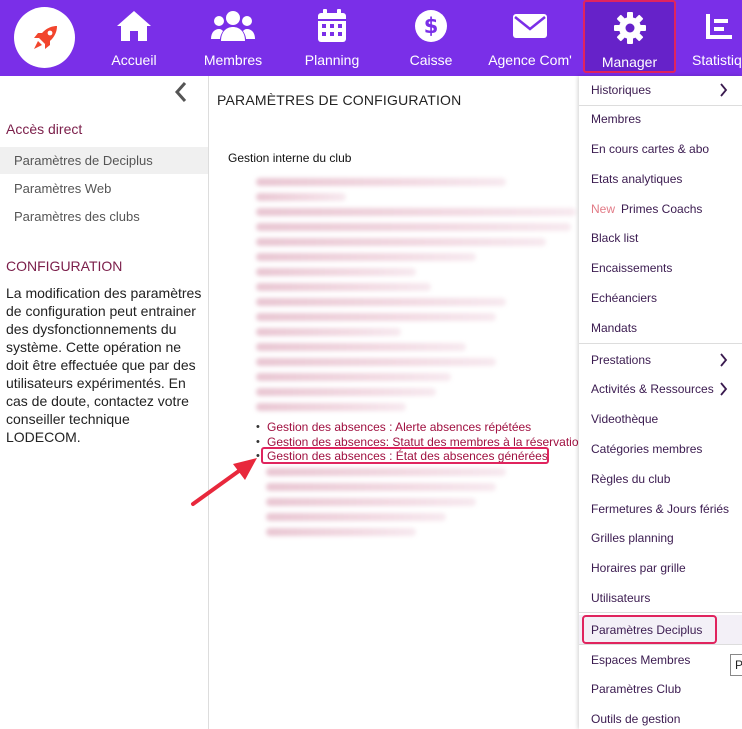  What do you see at coordinates (104, 188) in the screenshot?
I see `sidebar-link-parametres-web: Paramètres Web` at bounding box center [104, 188].